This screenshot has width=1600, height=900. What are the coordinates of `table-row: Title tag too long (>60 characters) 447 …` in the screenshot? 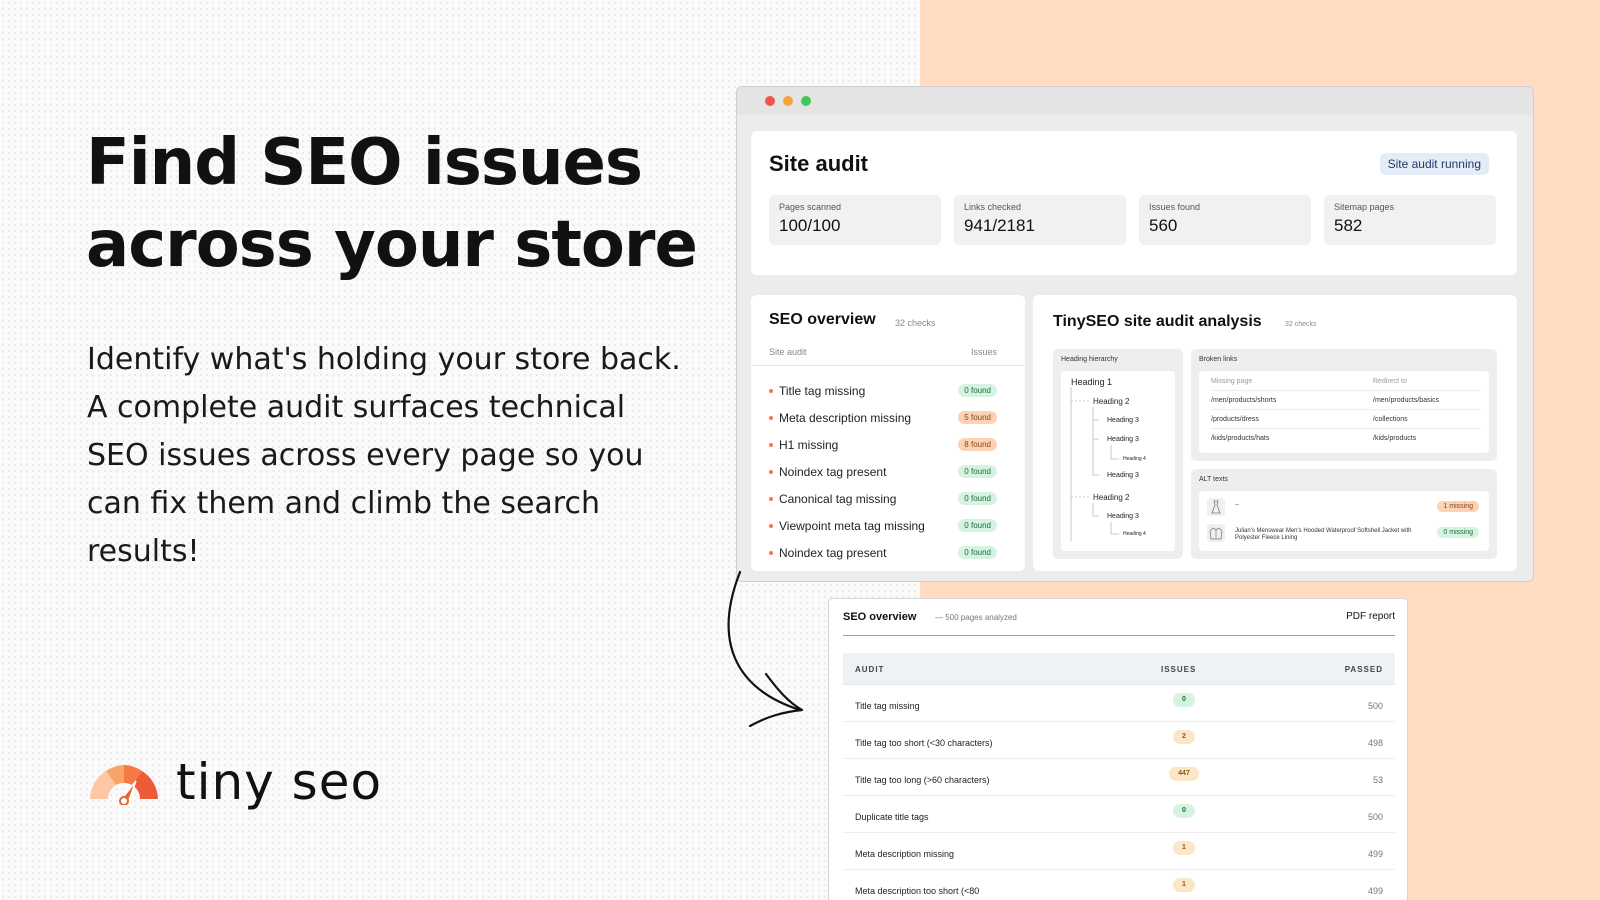 It's located at (1119, 777).